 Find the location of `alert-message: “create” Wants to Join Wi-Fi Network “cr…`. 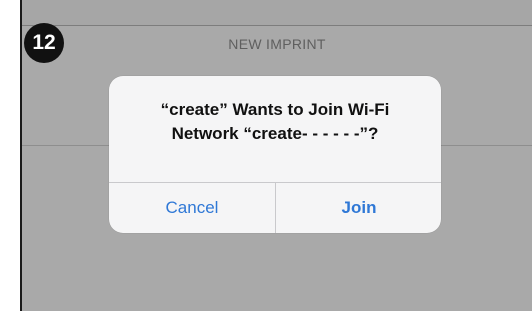

alert-message: “create” Wants to Join Wi-Fi Network “cr… is located at coordinates (275, 122).